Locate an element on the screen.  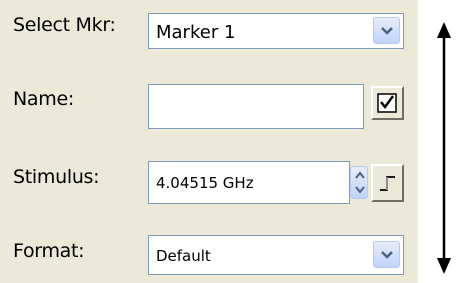
stimulus-input: 4.04515 GHz is located at coordinates (249, 182).